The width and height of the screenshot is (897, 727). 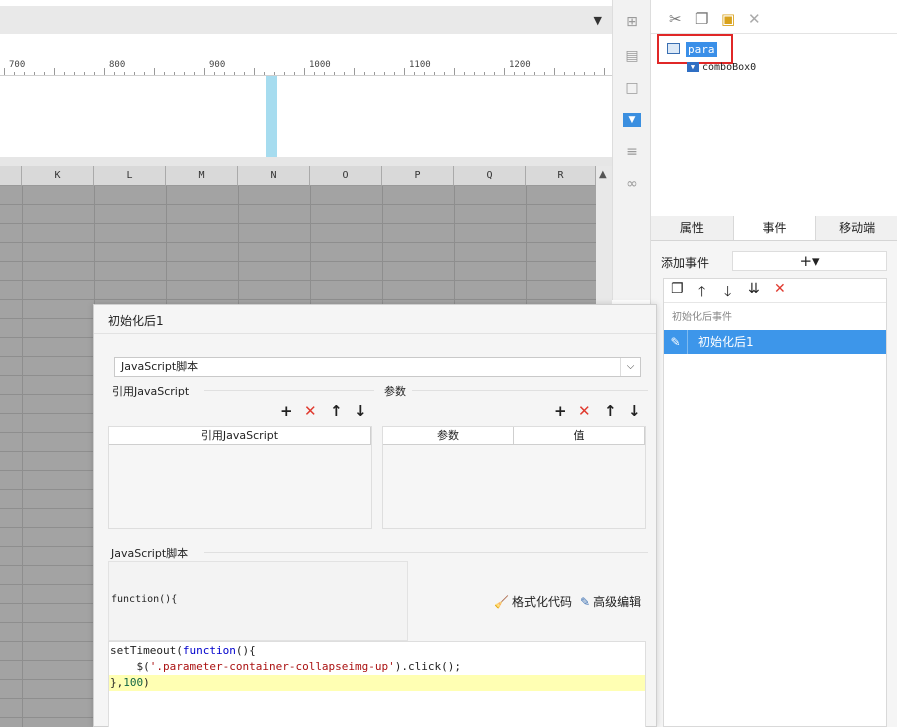 I want to click on script-type-select: JavaScript脚本 ⌵, so click(x=377, y=367).